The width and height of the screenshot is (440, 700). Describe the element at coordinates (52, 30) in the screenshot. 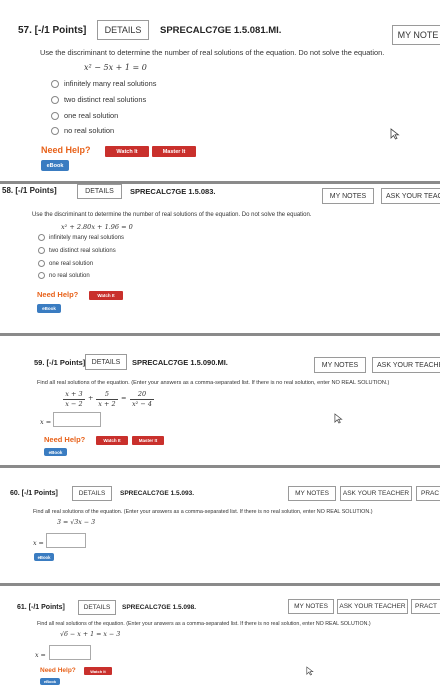

I see `problem-header: 57. [-/1 Points]` at that location.